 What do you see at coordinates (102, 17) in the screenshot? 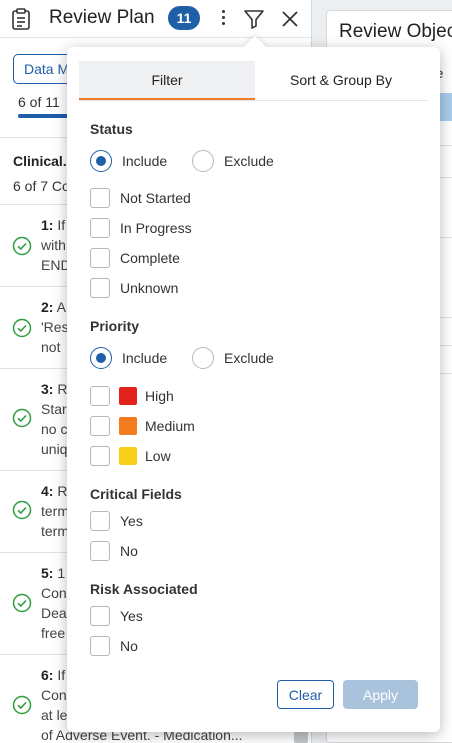
I see `review-plan-title: Review Plan` at bounding box center [102, 17].